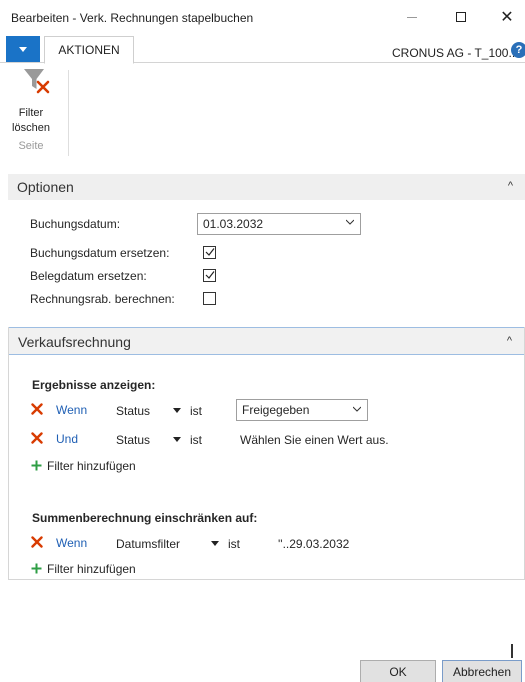 The height and width of the screenshot is (682, 525). What do you see at coordinates (45, 187) in the screenshot?
I see `options-section-title: Optionen` at bounding box center [45, 187].